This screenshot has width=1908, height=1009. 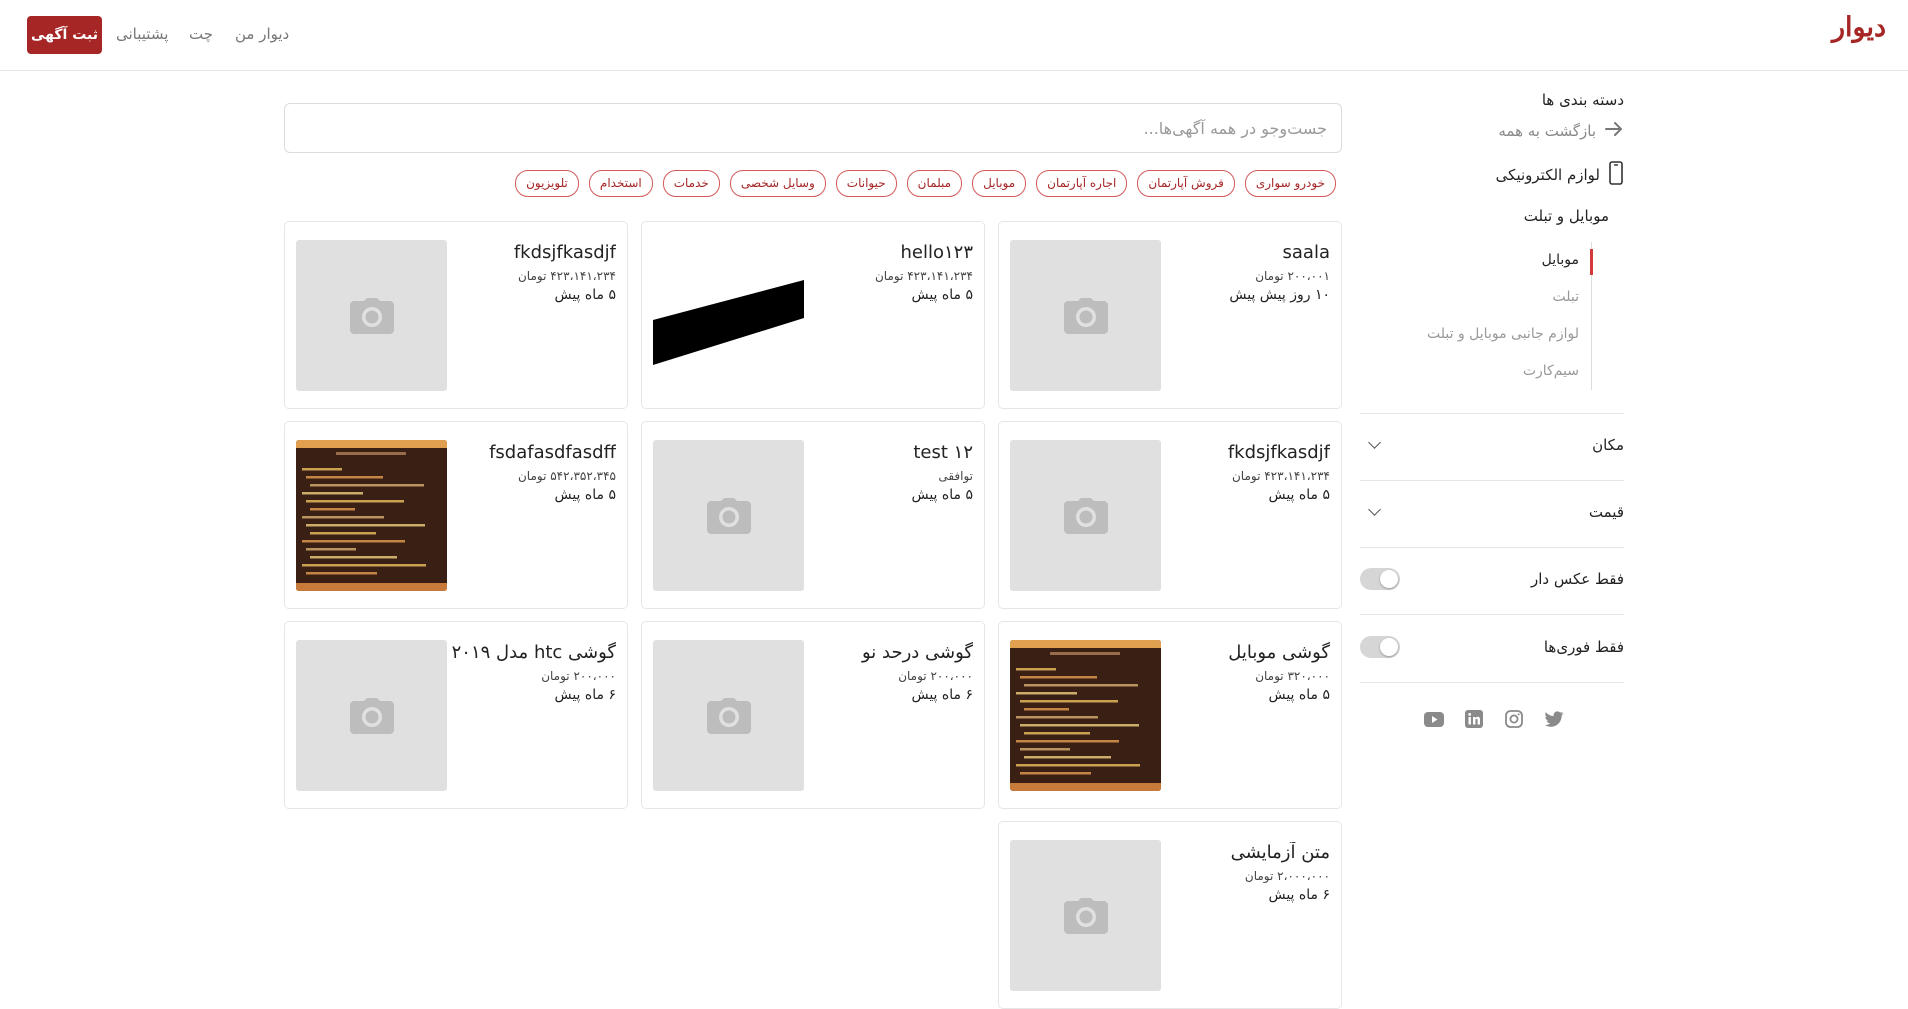 What do you see at coordinates (1608, 445) in the screenshot?
I see `location-label: مکان` at bounding box center [1608, 445].